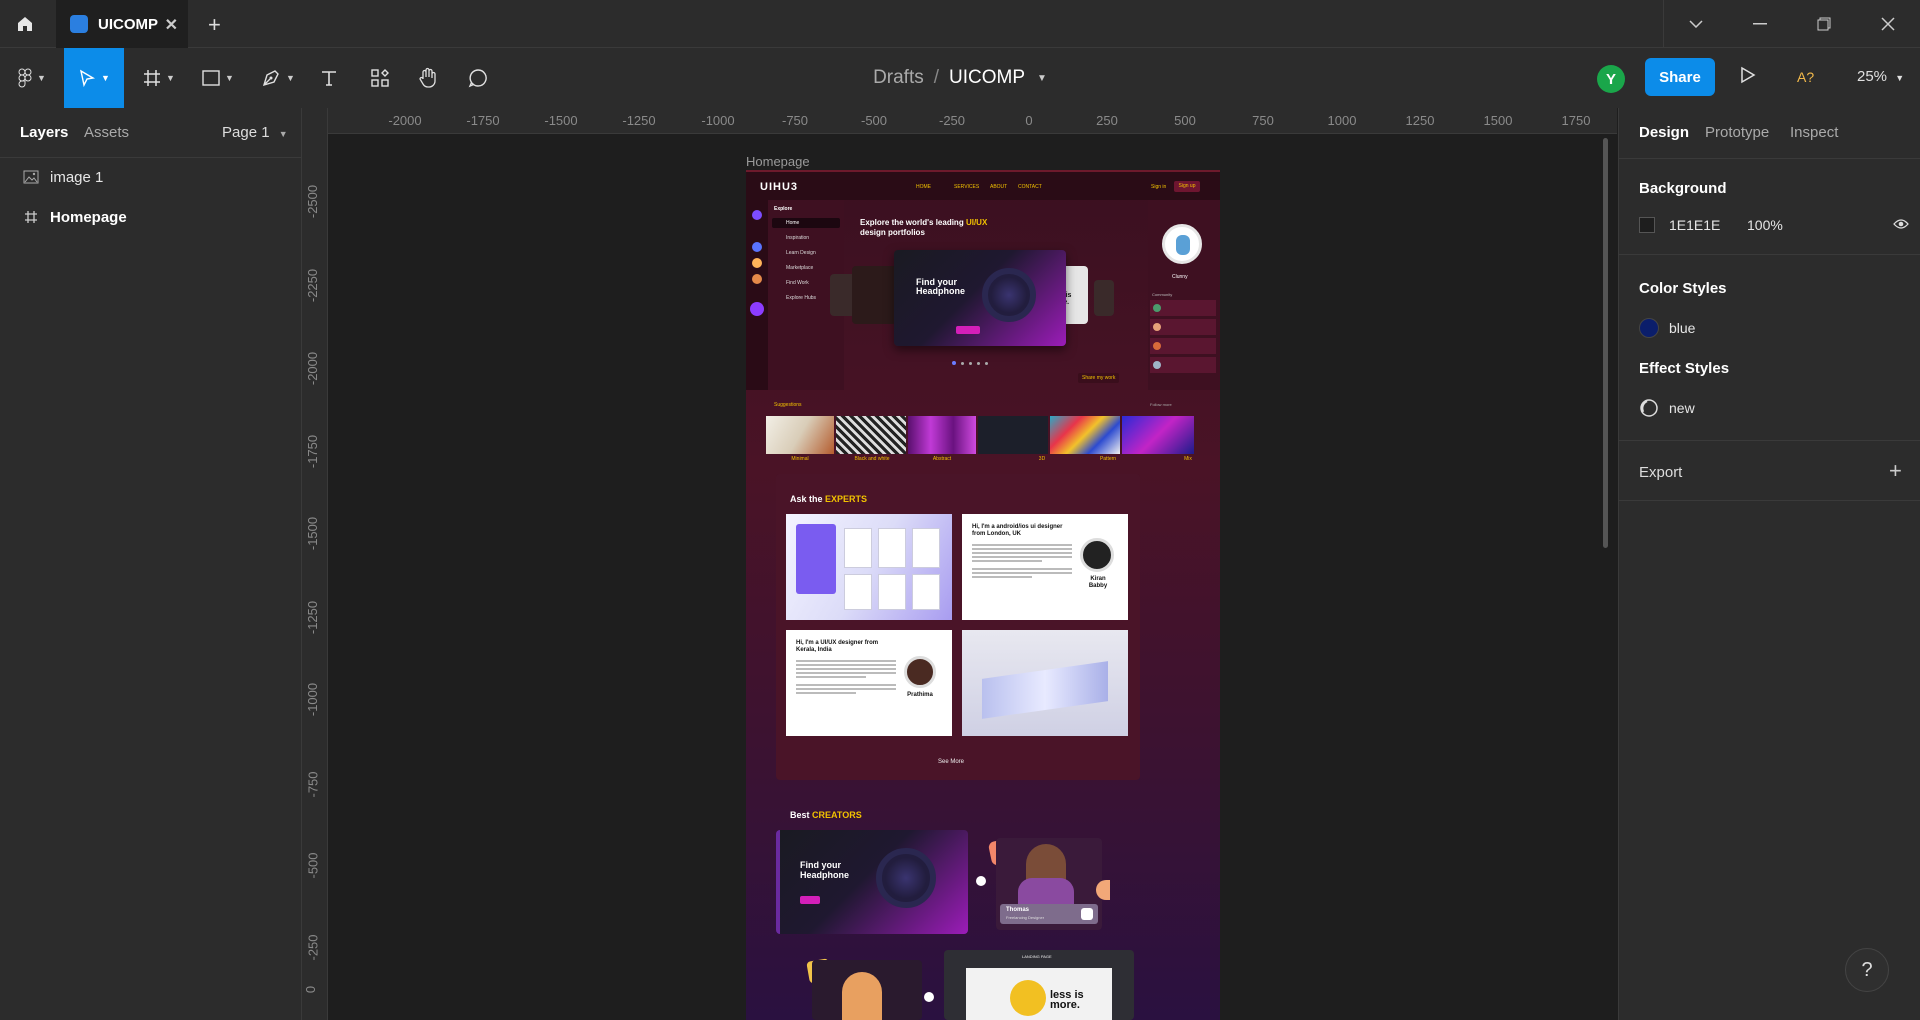  Describe the element at coordinates (1157, 346) in the screenshot. I see `avatar` at that location.